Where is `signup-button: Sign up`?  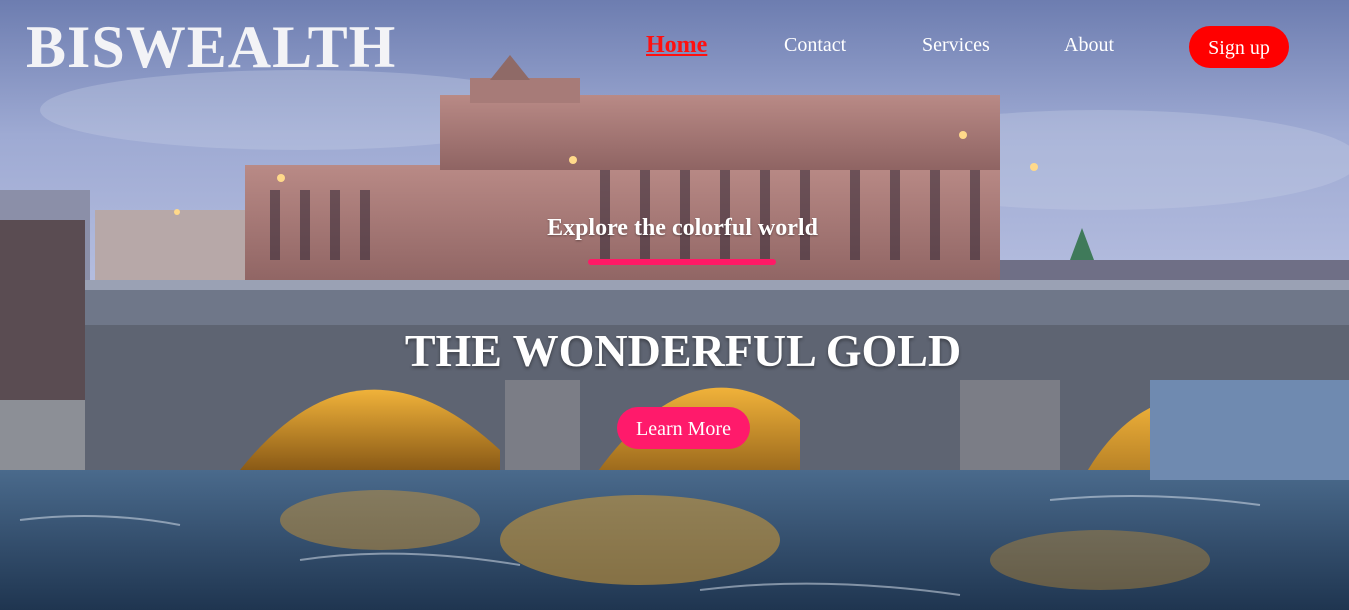 signup-button: Sign up is located at coordinates (1239, 47).